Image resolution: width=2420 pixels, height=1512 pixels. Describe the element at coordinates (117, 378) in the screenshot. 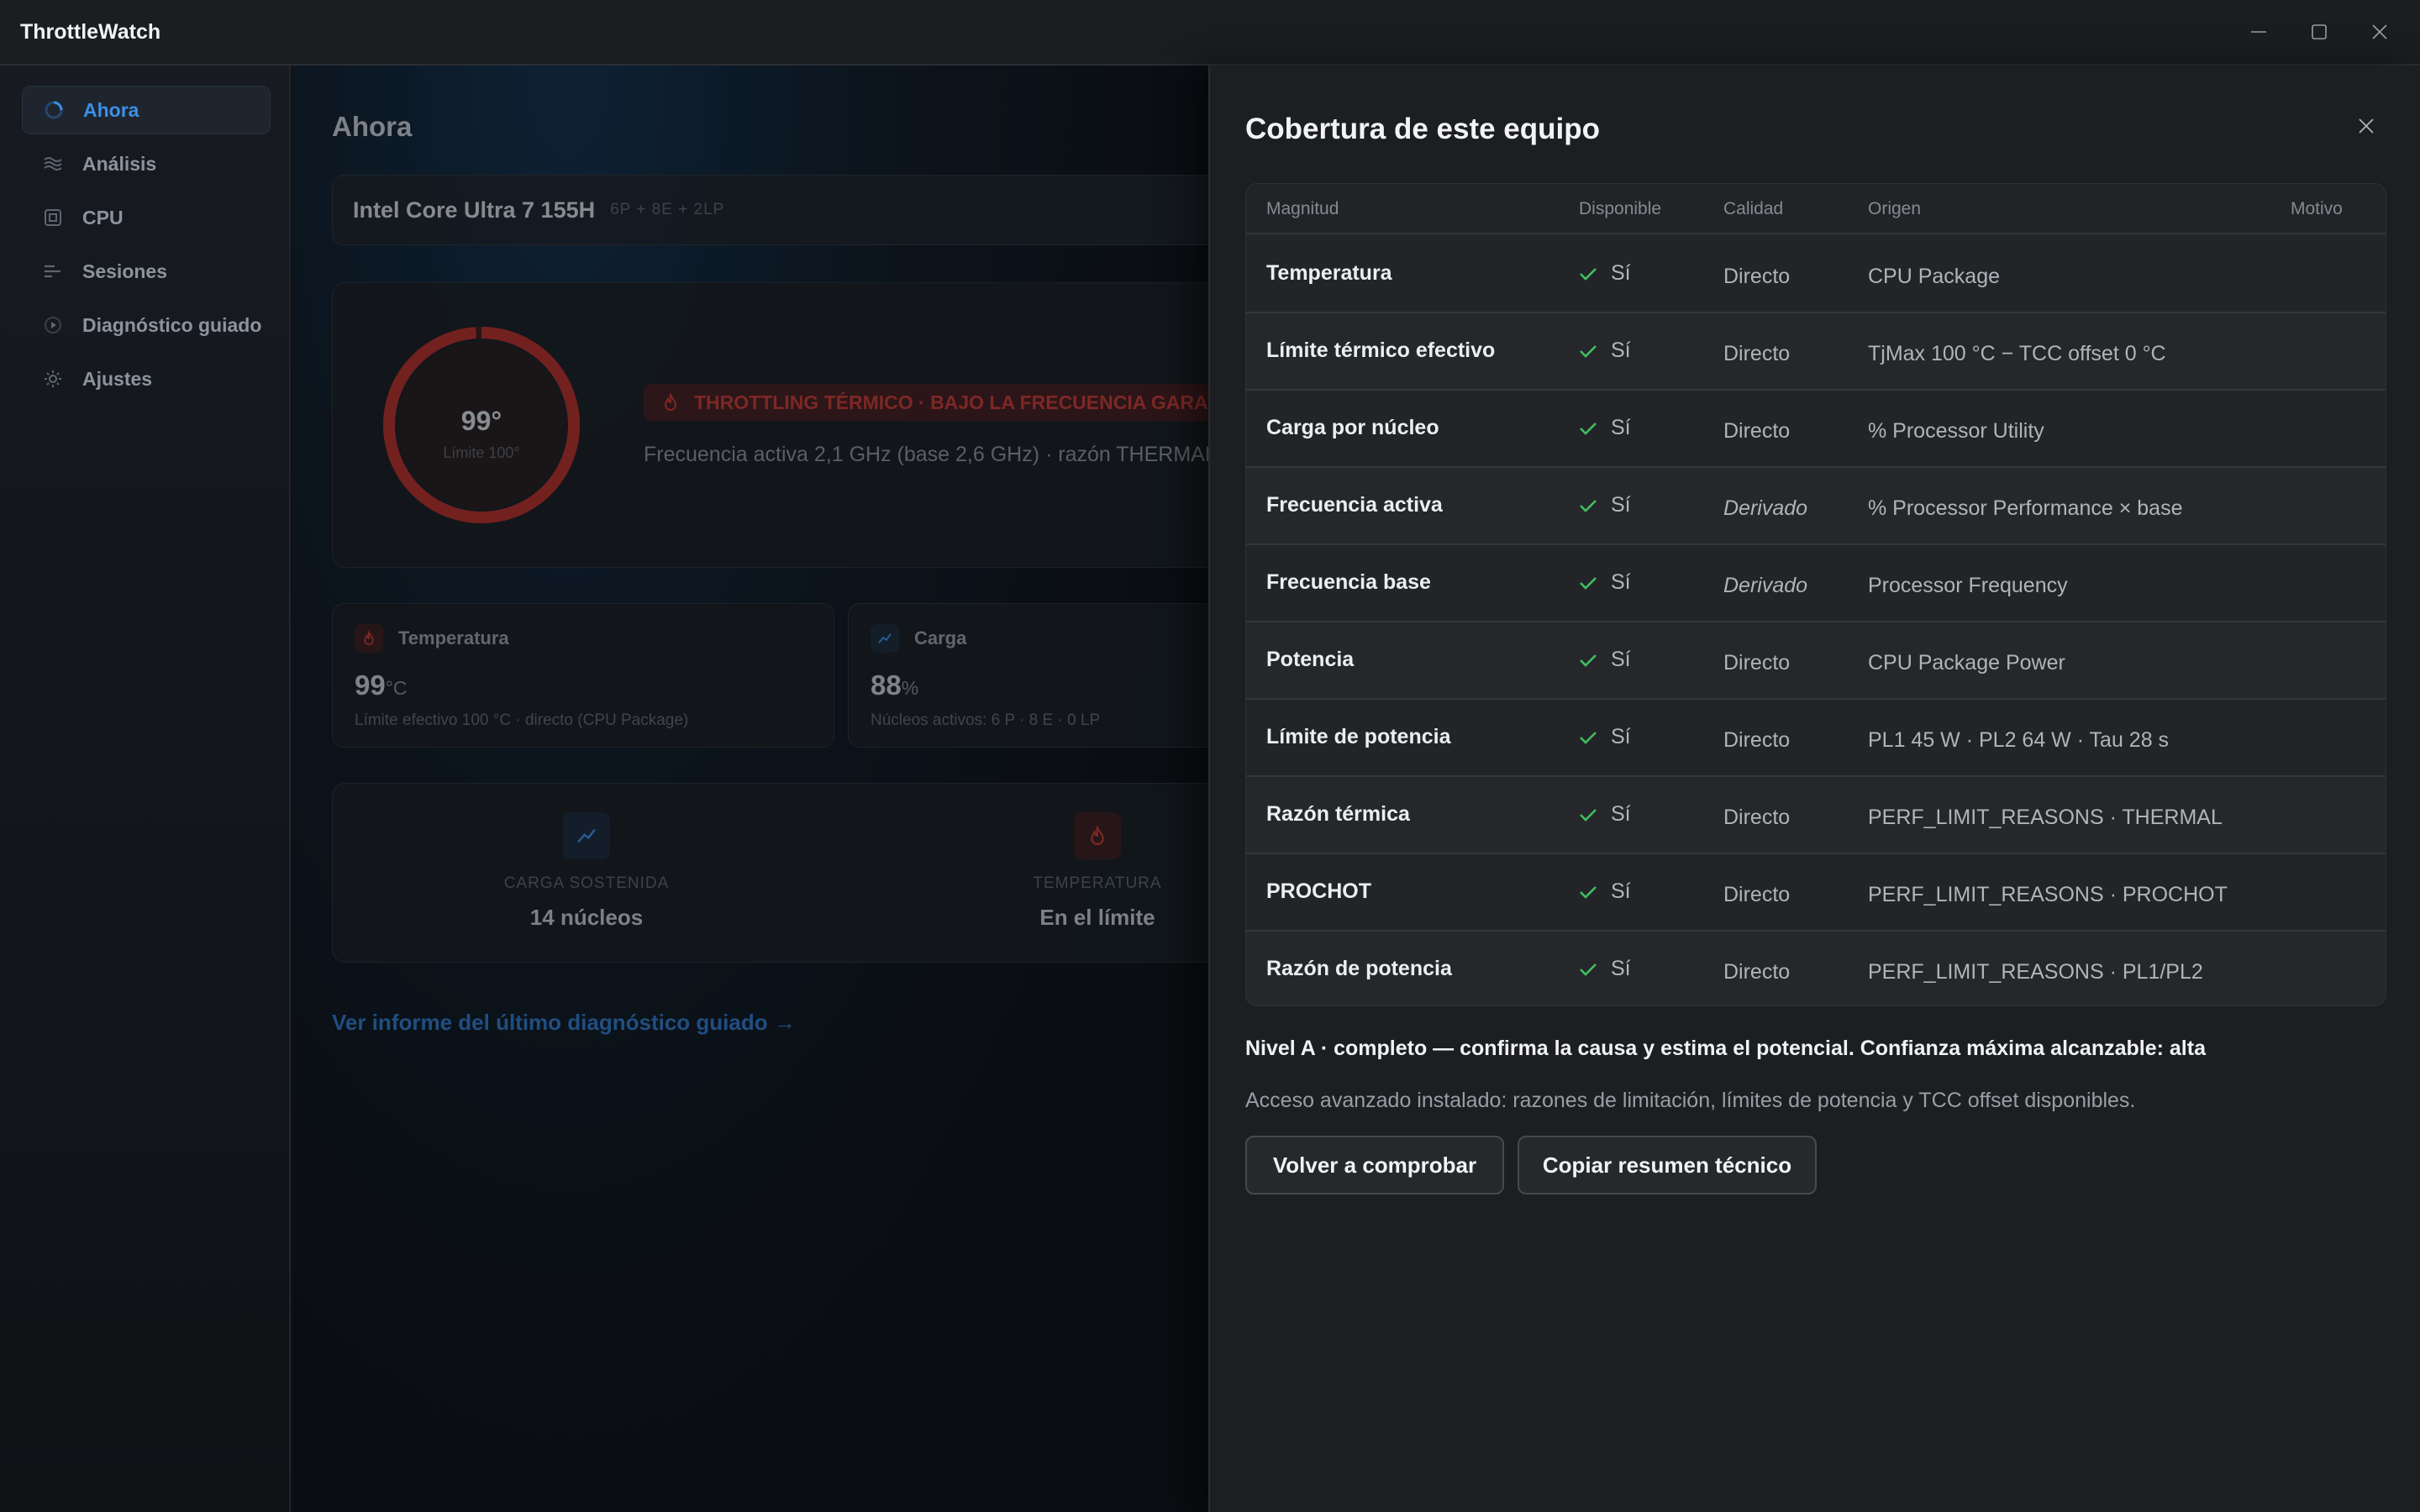

I see `sidebar-item-label: Ajustes` at that location.